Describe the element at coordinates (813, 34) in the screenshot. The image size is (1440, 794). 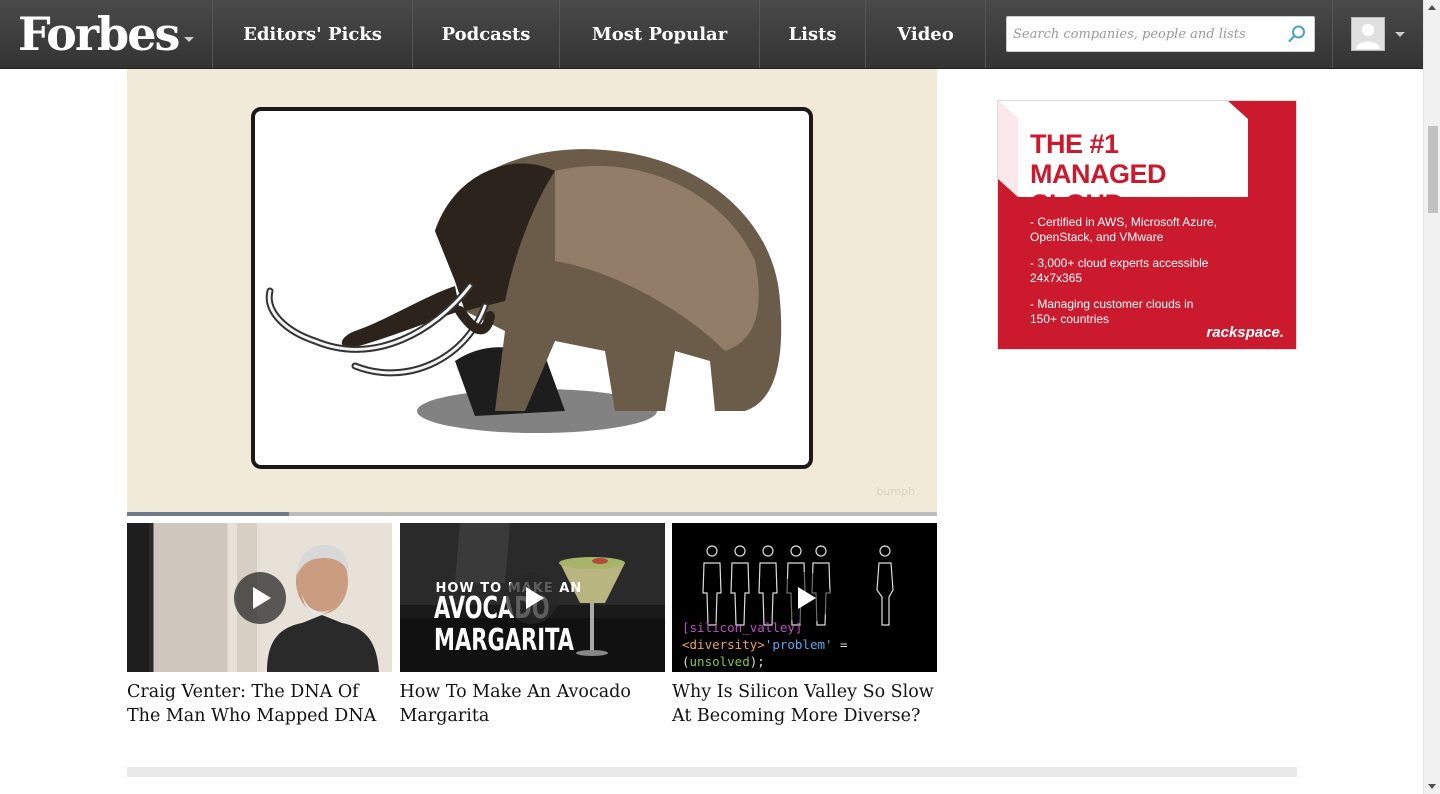
I see `nav-lists: Lists` at that location.